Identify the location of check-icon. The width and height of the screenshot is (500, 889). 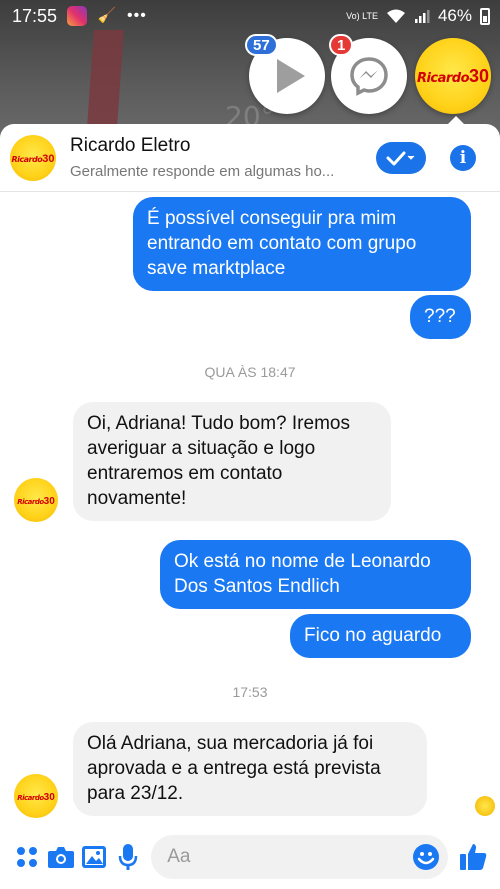
(400, 158).